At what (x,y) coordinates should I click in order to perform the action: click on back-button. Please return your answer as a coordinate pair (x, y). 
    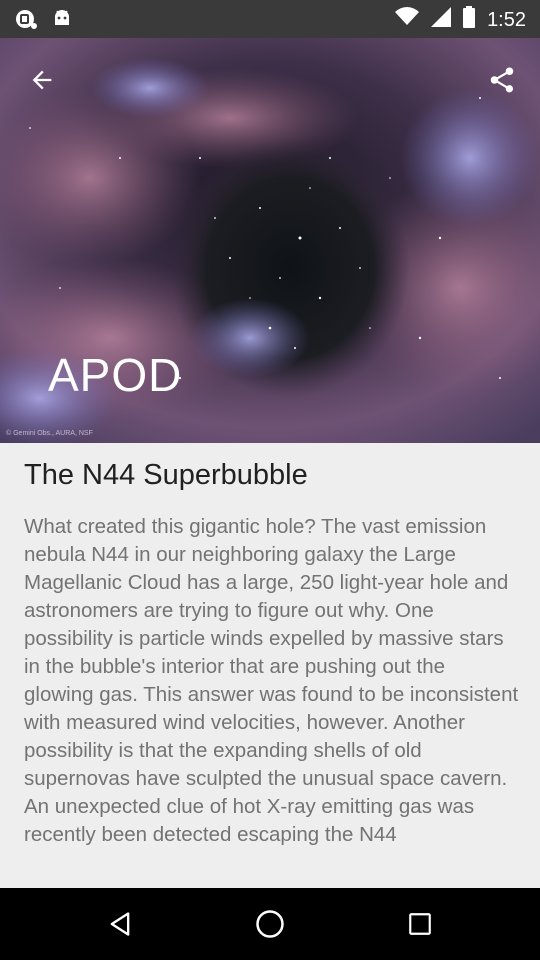
    Looking at the image, I should click on (42, 80).